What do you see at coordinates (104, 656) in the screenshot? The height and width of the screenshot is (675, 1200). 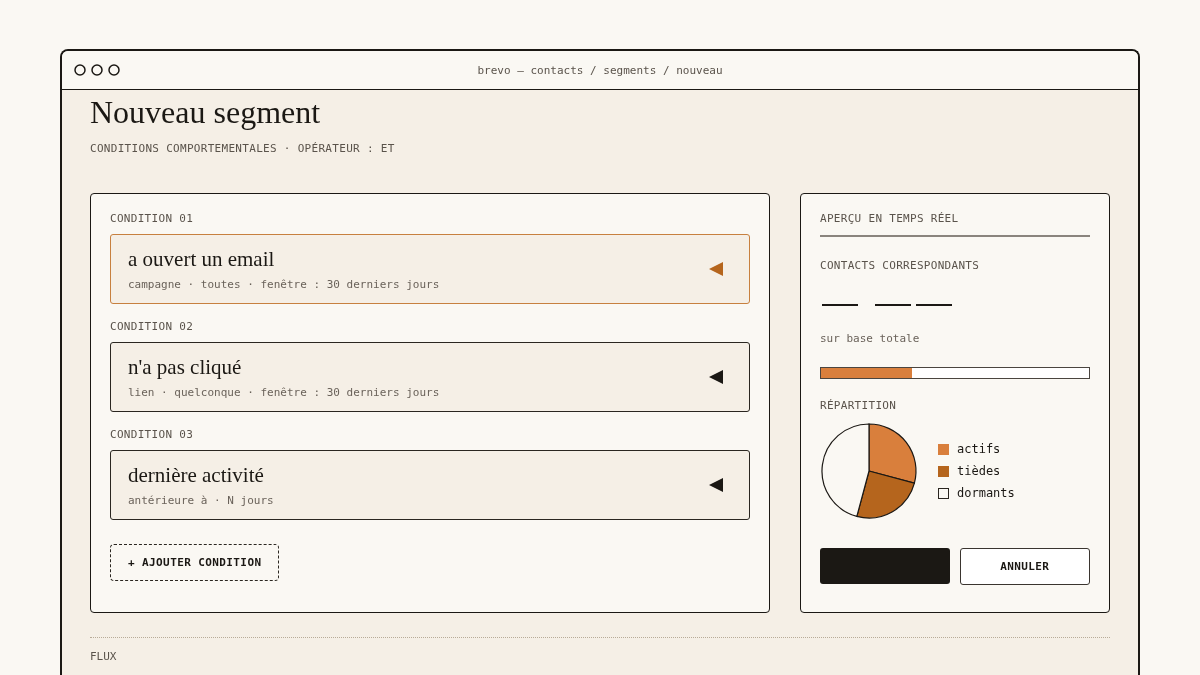 I see `flow-label: FLUX` at bounding box center [104, 656].